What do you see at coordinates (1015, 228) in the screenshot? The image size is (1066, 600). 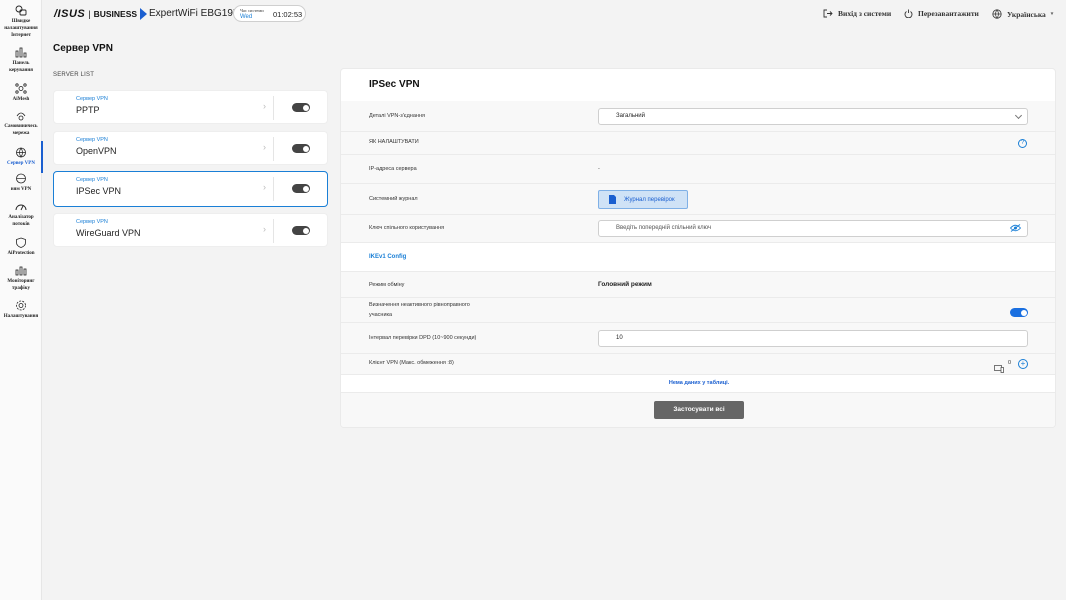 I see `eye-off-icon` at bounding box center [1015, 228].